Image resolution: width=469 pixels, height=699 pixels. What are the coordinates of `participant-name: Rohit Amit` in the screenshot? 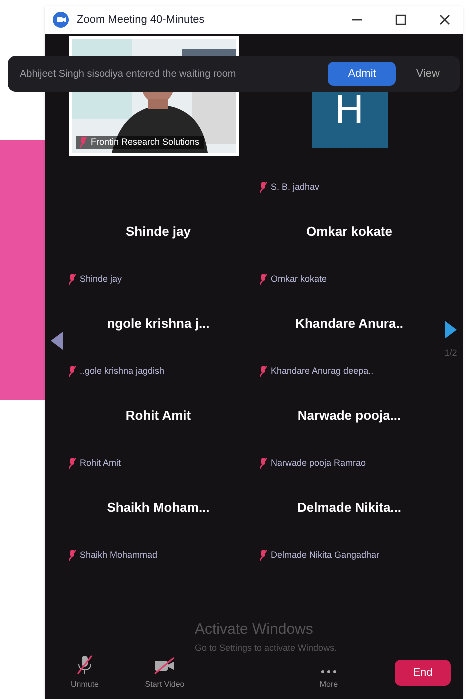 It's located at (159, 415).